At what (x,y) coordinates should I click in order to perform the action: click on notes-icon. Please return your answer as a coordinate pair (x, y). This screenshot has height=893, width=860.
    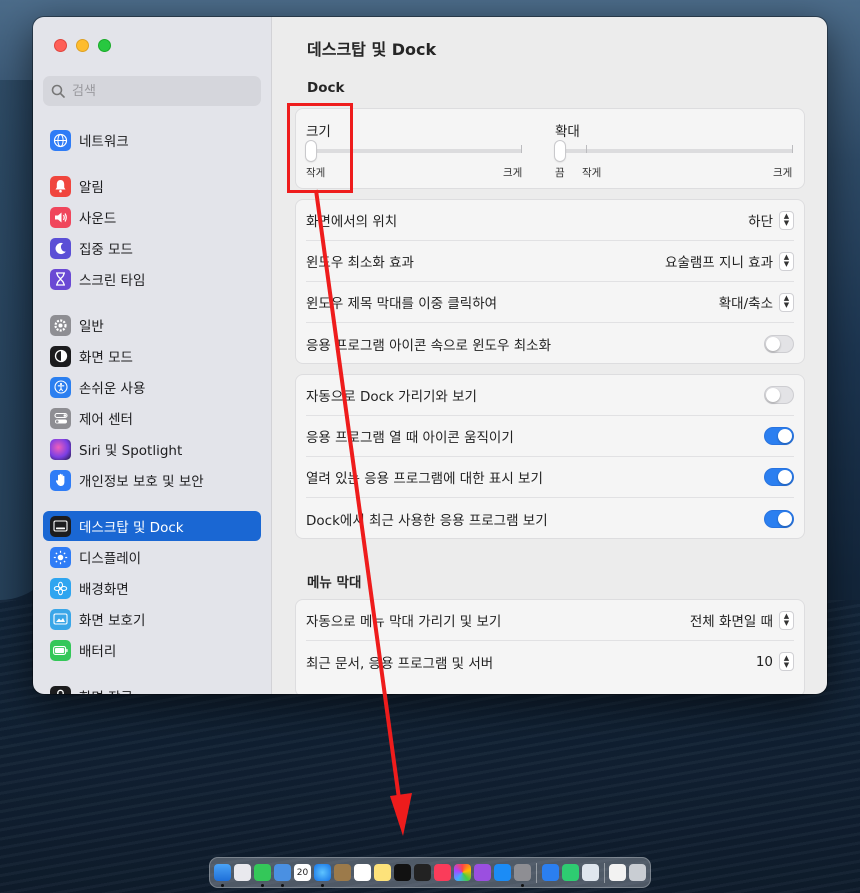
    Looking at the image, I should click on (382, 872).